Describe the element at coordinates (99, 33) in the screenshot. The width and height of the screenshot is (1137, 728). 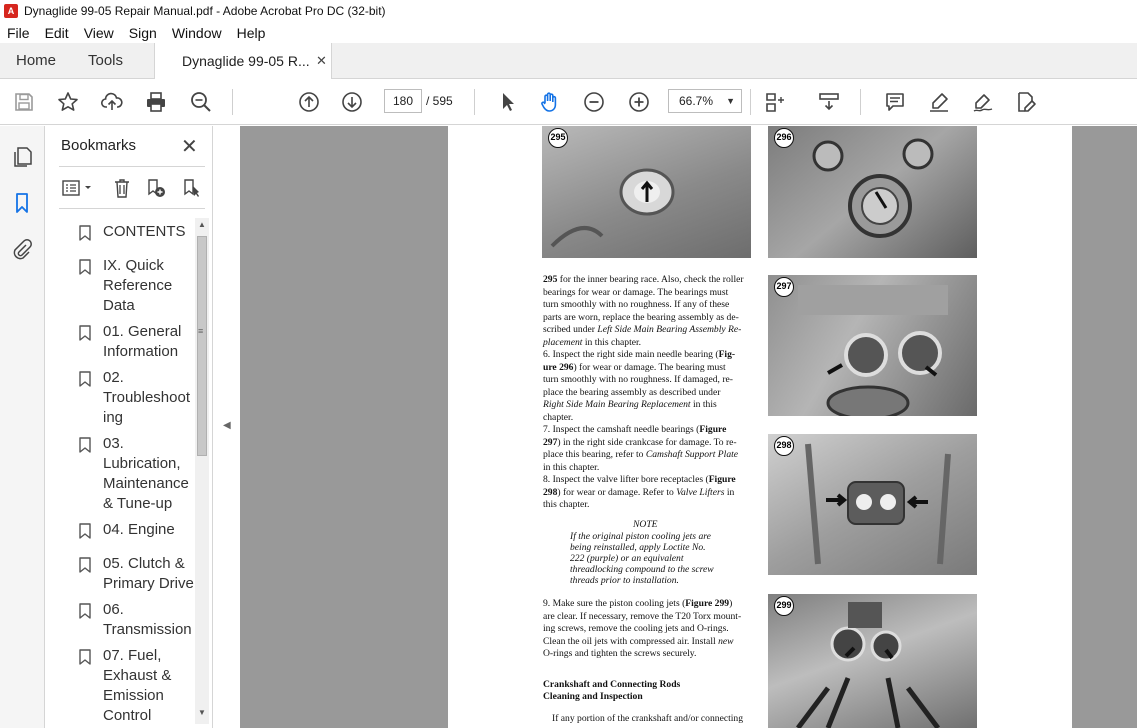
I see `menu-view: View` at that location.